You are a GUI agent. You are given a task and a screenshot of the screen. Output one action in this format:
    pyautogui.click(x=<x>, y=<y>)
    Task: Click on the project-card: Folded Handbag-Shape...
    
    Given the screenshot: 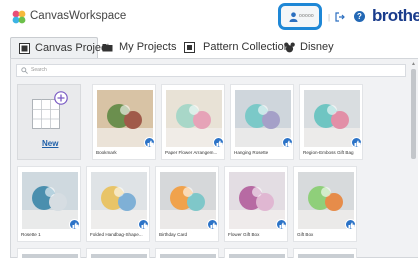 What is the action you would take?
    pyautogui.click(x=118, y=204)
    